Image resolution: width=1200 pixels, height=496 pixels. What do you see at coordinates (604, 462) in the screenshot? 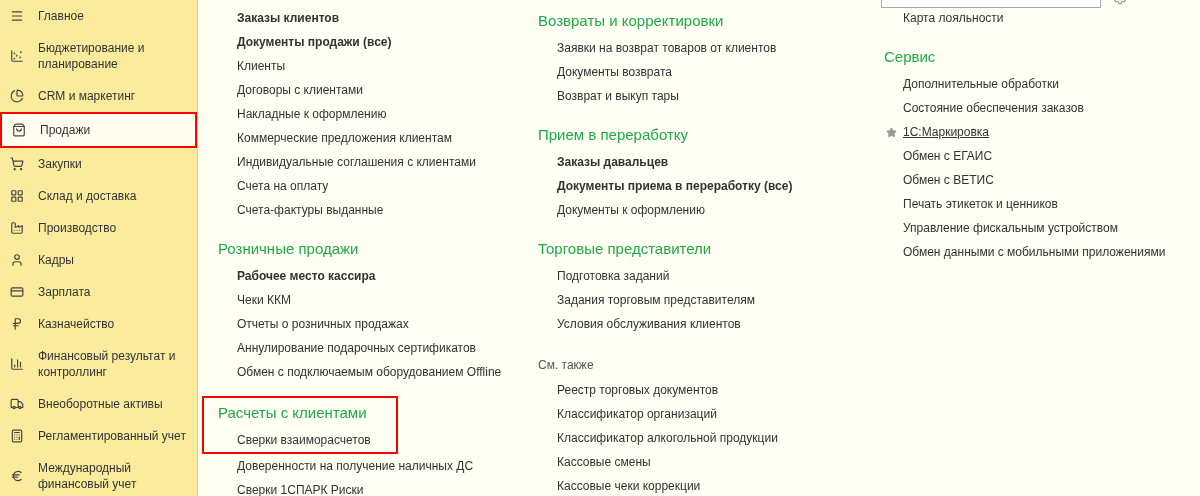
I see `menu-link: Кассовые смены` at bounding box center [604, 462].